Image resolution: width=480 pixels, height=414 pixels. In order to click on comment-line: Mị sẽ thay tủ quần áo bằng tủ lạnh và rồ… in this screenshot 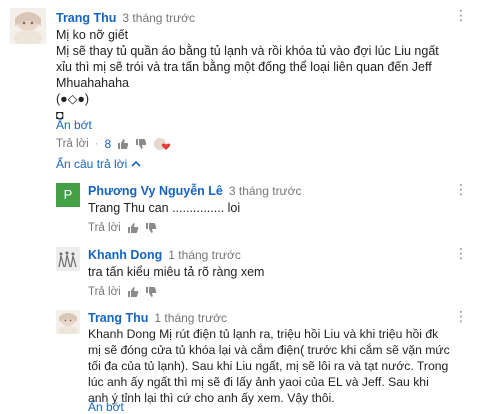, I will do `click(247, 51)`.